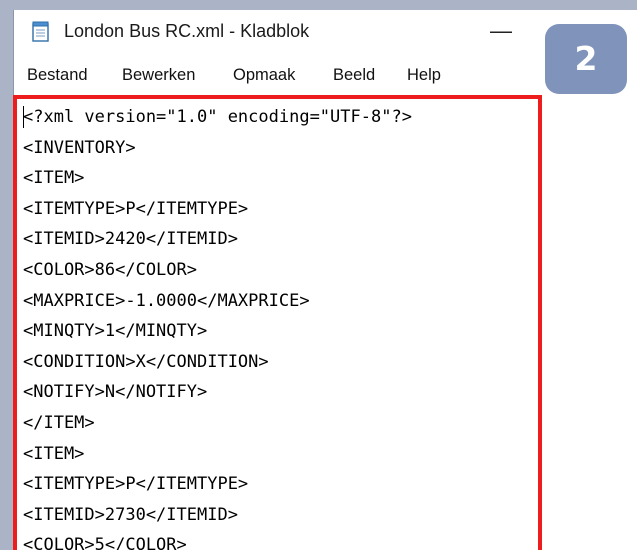  Describe the element at coordinates (318, 5) in the screenshot. I see `desktop-background-top` at that location.